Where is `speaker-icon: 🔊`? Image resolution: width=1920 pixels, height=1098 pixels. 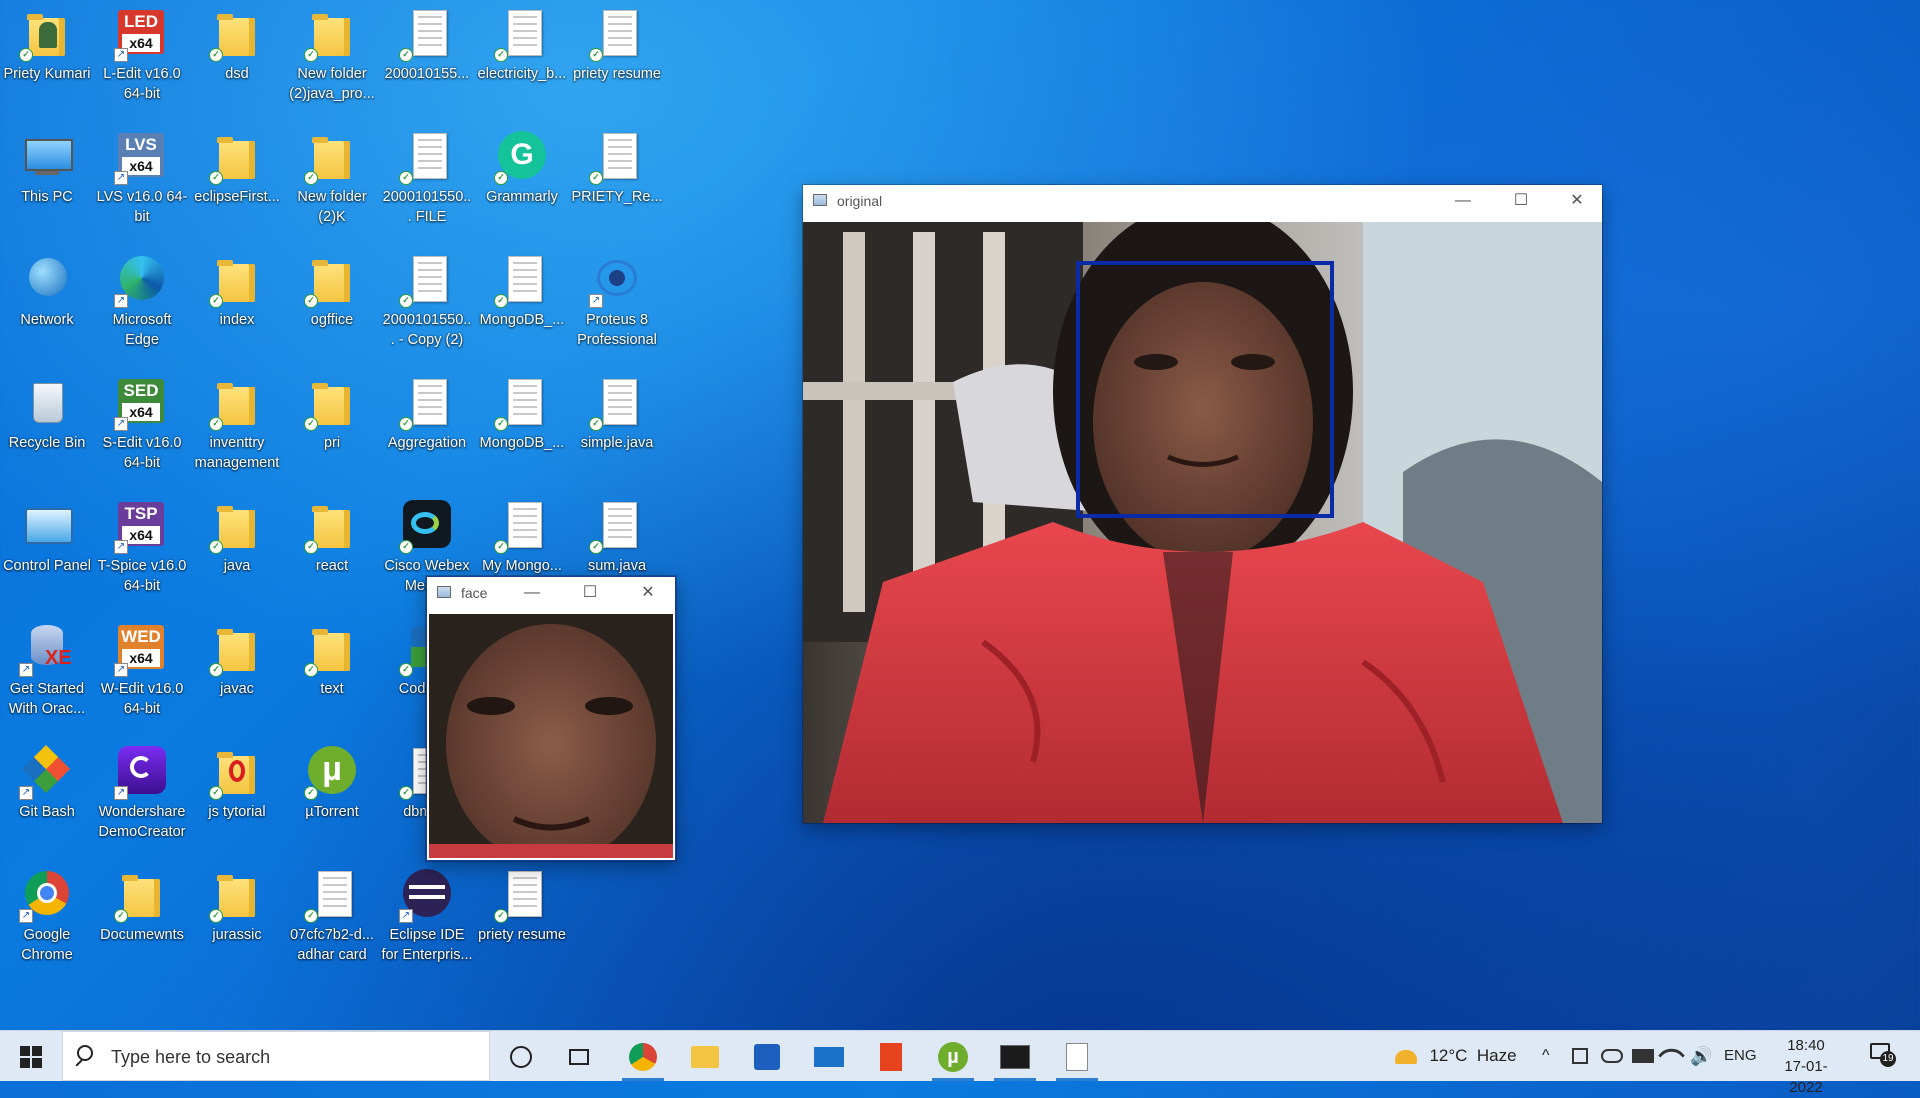 speaker-icon: 🔊 is located at coordinates (1701, 1056).